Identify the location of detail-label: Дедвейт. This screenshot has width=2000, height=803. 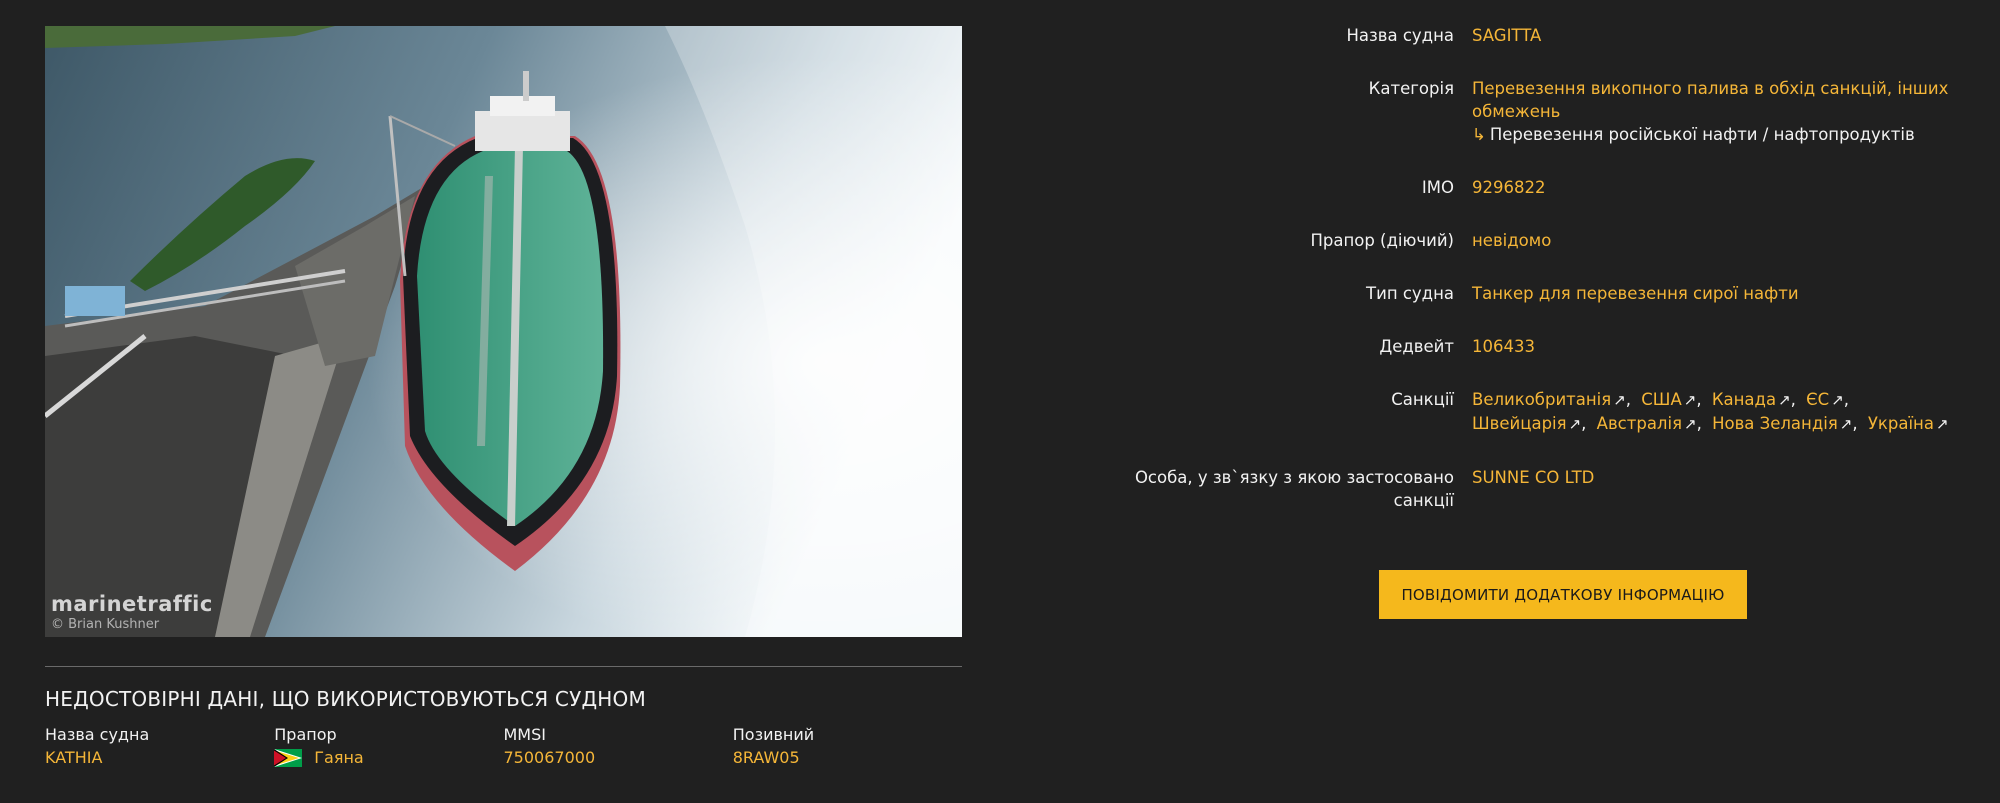
(1416, 346).